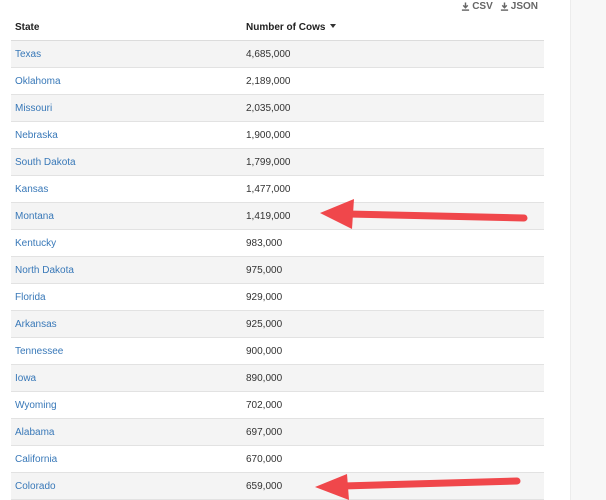 Image resolution: width=606 pixels, height=500 pixels. I want to click on export-links: CSV JSON, so click(499, 6).